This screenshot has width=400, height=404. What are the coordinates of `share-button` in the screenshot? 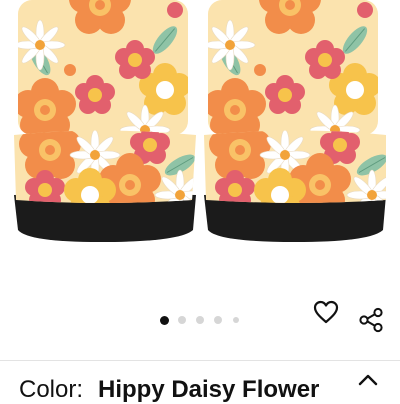 It's located at (371, 320).